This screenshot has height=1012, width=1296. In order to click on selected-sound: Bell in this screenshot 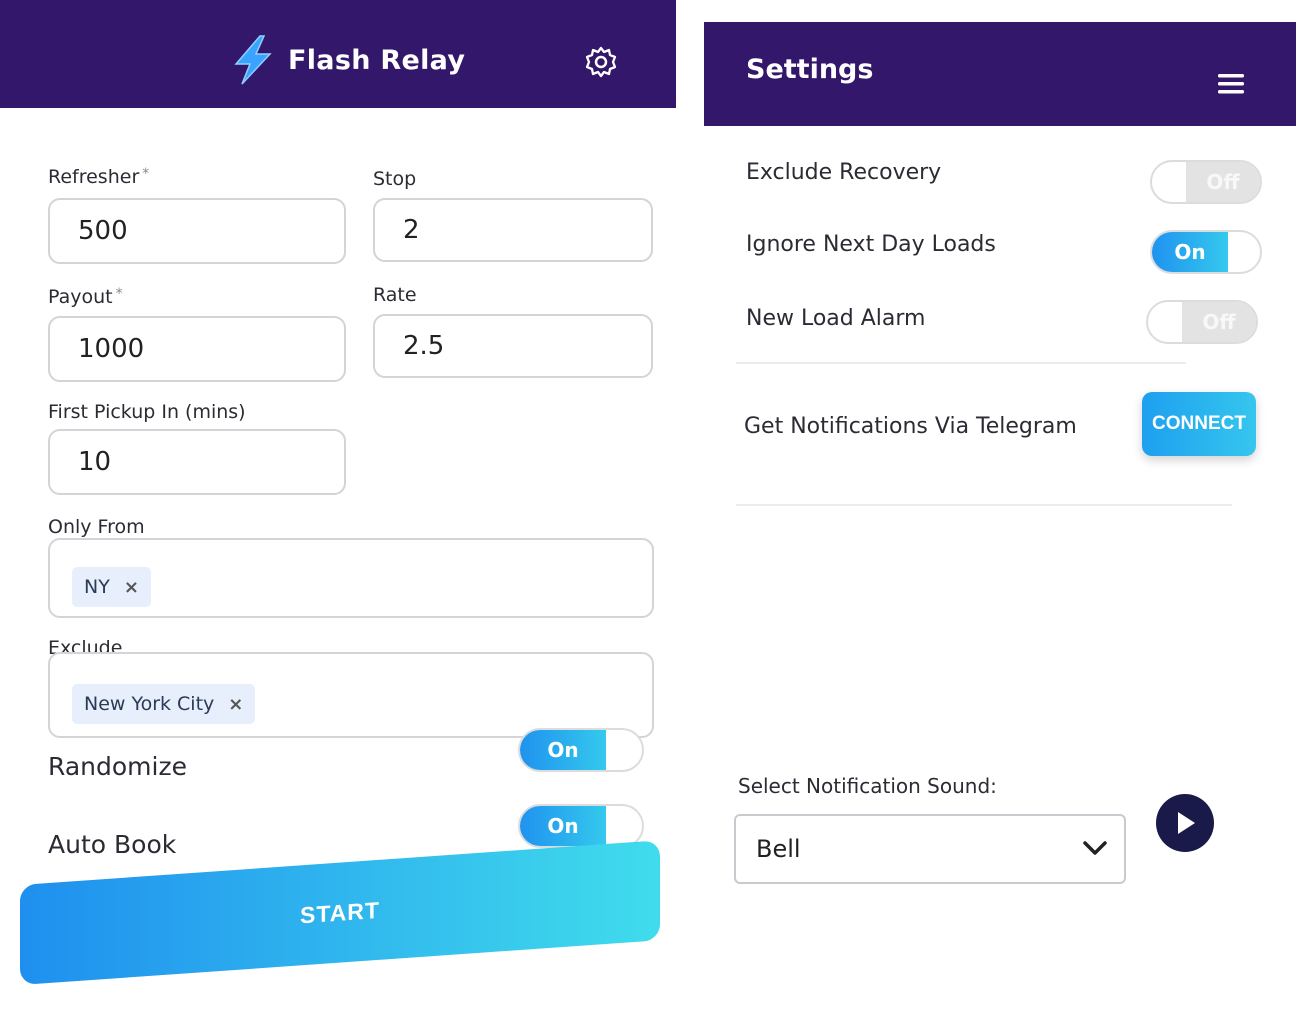, I will do `click(778, 849)`.